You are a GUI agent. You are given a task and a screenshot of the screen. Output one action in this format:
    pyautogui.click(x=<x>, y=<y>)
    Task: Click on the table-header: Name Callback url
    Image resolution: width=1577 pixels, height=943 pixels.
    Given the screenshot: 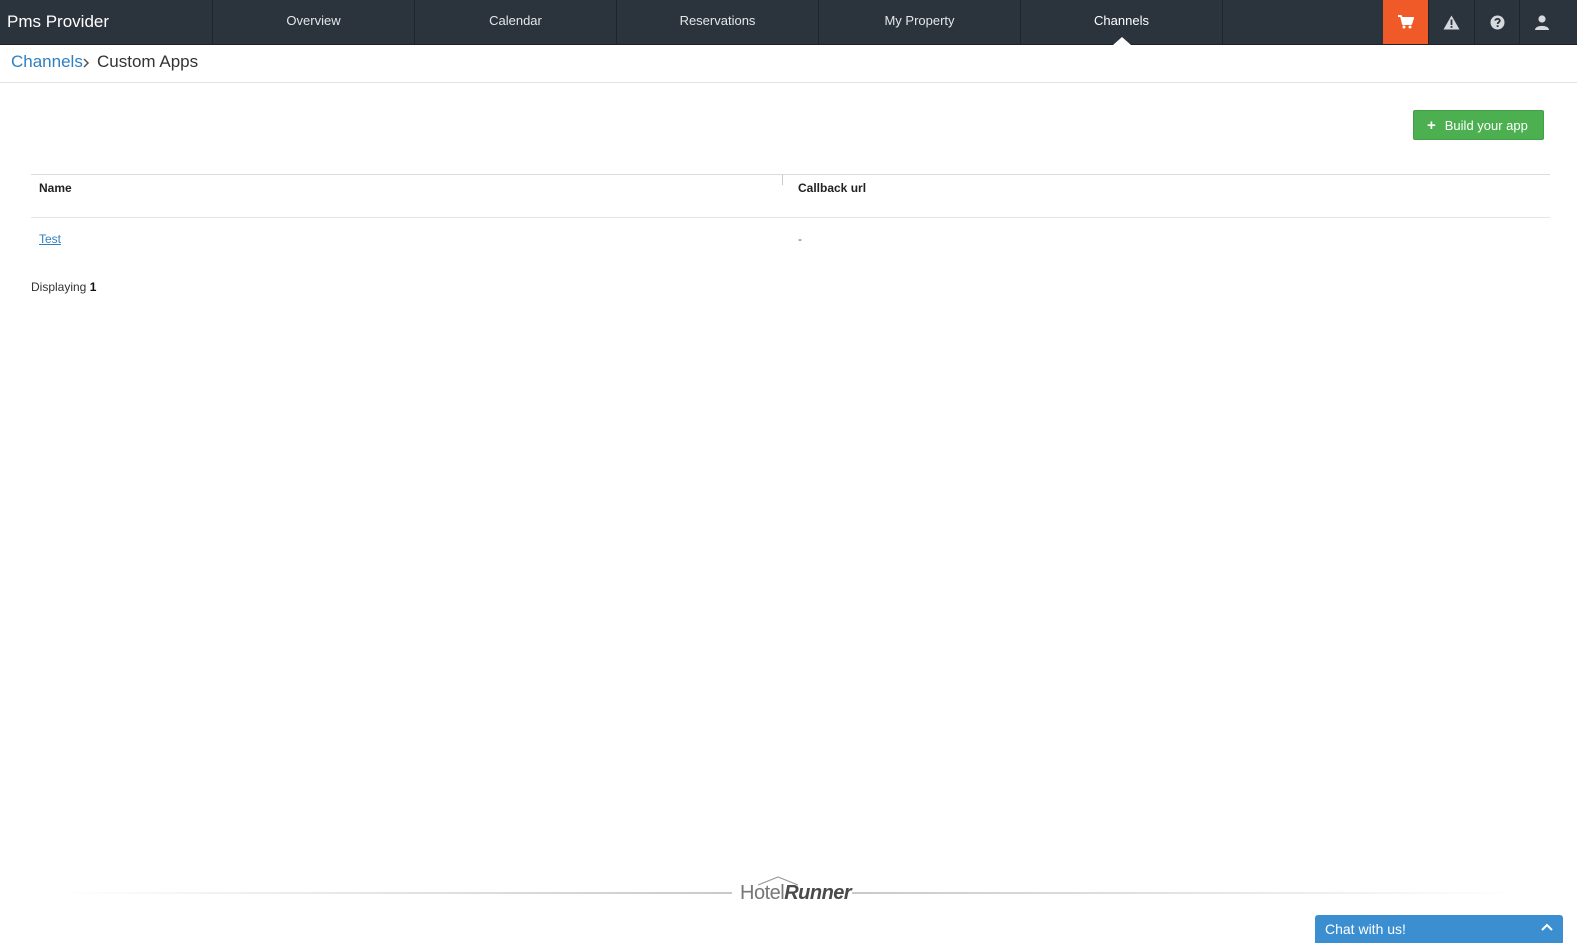 What is the action you would take?
    pyautogui.click(x=790, y=196)
    